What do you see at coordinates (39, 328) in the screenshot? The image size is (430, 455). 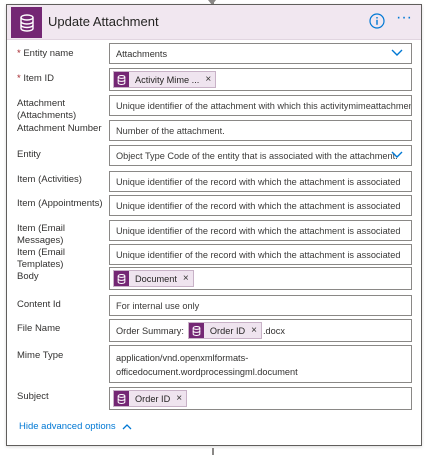 I see `file-name-label: File Name` at bounding box center [39, 328].